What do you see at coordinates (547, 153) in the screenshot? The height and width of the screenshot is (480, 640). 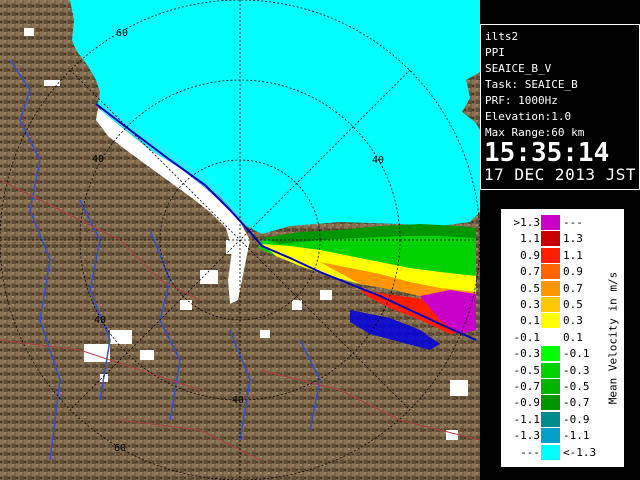 I see `scan-time: 15:35:14` at bounding box center [547, 153].